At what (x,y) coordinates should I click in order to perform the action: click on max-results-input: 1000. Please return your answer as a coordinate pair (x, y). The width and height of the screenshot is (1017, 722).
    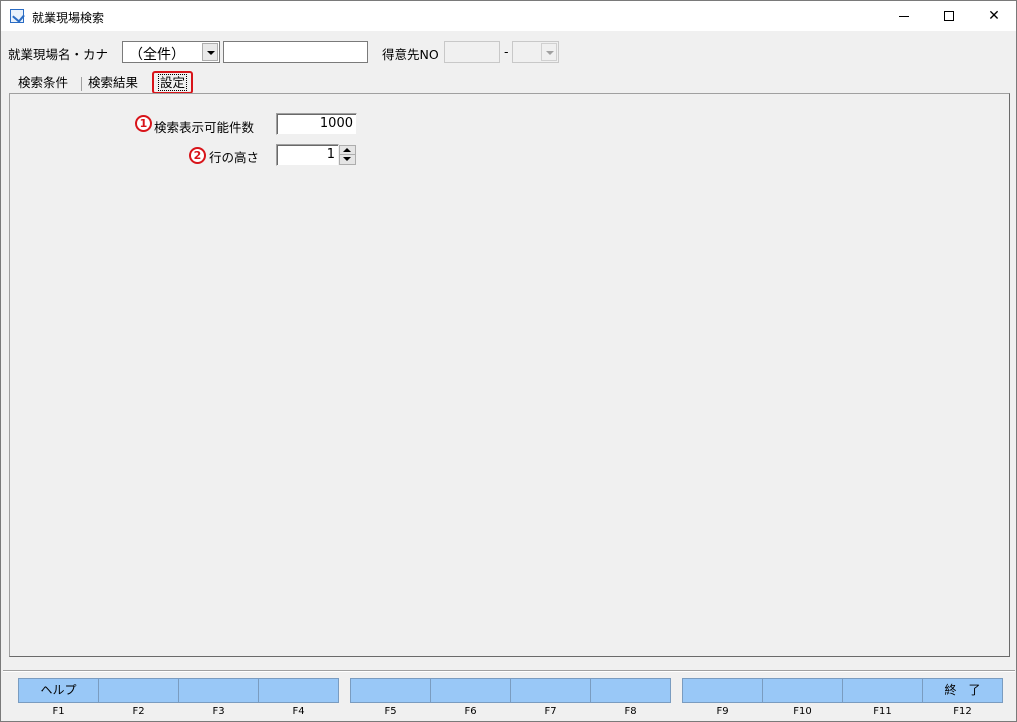
    Looking at the image, I should click on (316, 124).